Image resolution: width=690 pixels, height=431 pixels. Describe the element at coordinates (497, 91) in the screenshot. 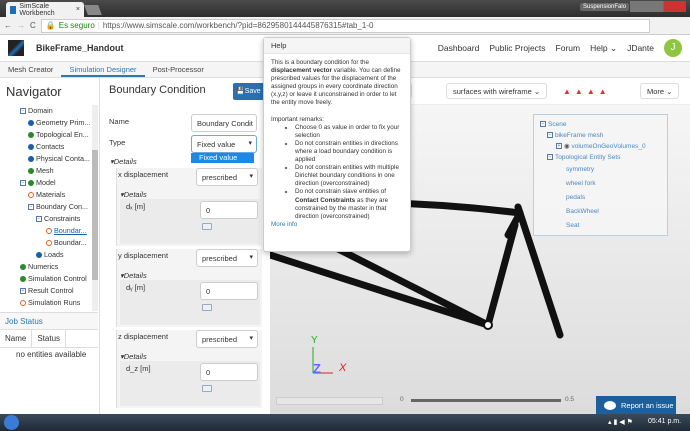

I see `render-mode-dropdown: surfaces with wireframe ⌄` at that location.